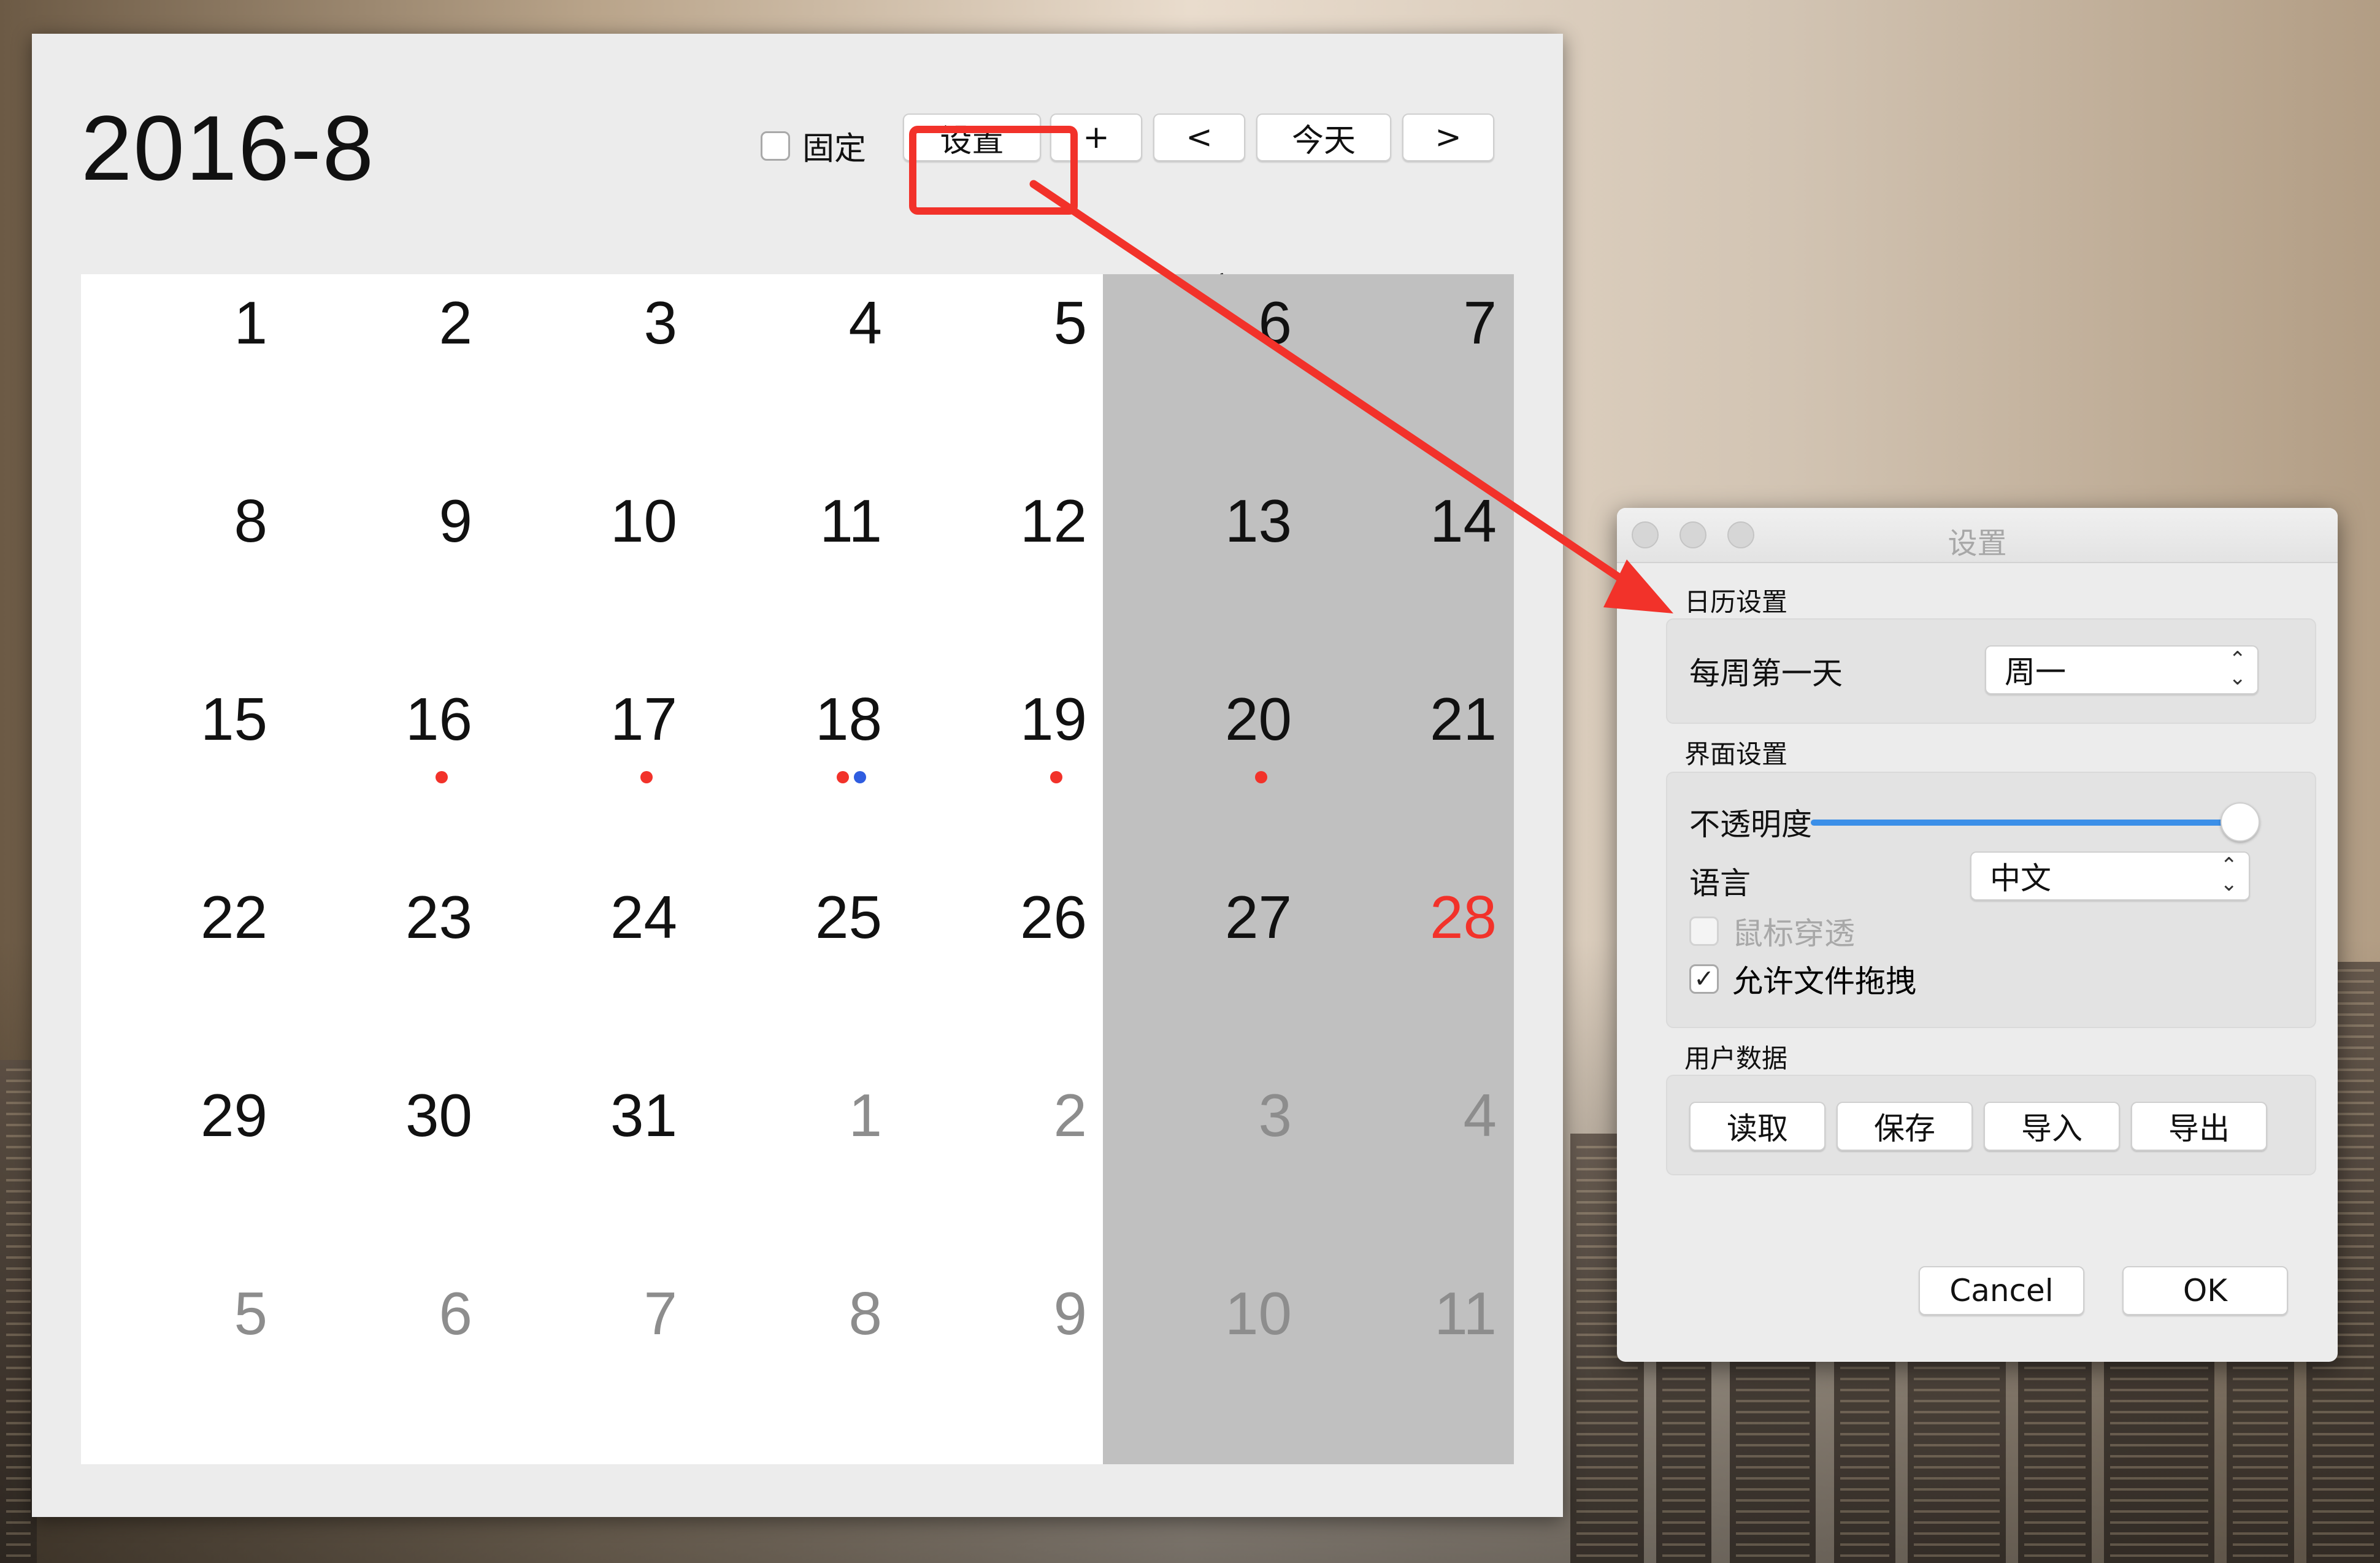  Describe the element at coordinates (1258, 521) in the screenshot. I see `day-number: 13` at that location.